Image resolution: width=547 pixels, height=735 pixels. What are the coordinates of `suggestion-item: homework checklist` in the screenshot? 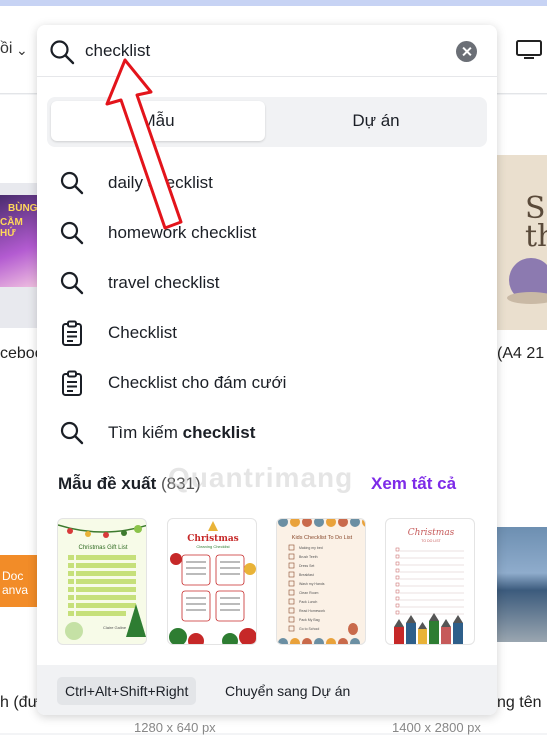 It's located at (267, 233).